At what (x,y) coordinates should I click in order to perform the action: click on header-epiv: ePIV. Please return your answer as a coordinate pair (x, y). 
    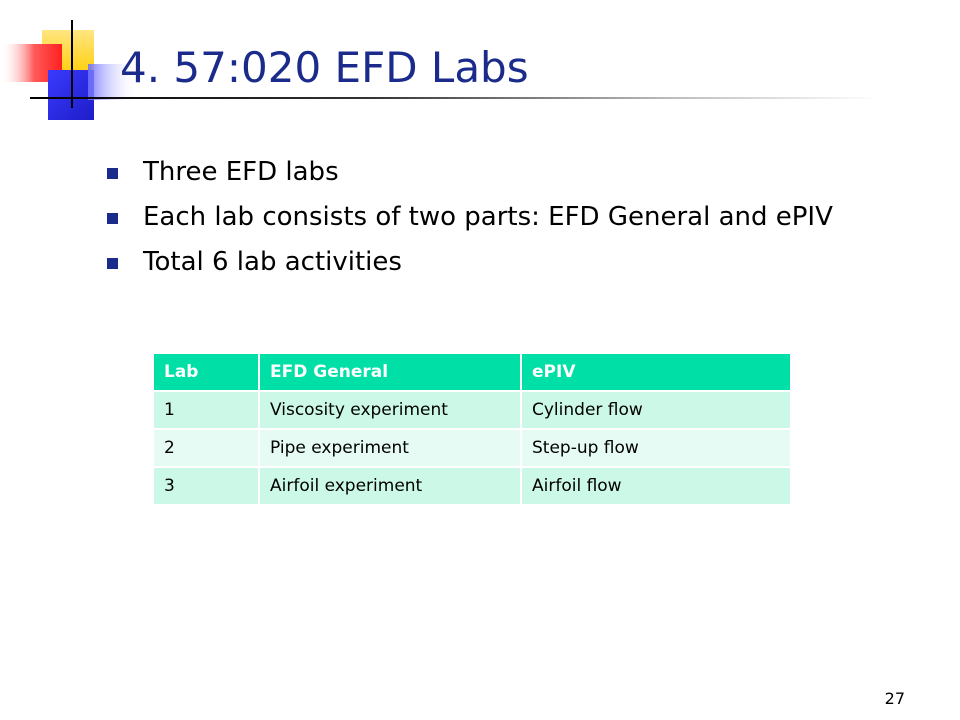
    Looking at the image, I should click on (656, 372).